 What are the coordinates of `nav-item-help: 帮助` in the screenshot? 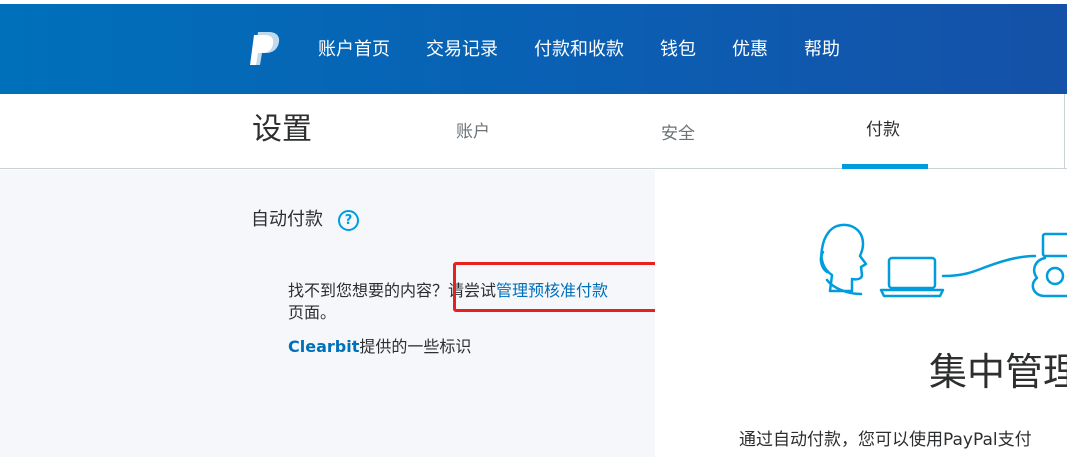 It's located at (822, 50).